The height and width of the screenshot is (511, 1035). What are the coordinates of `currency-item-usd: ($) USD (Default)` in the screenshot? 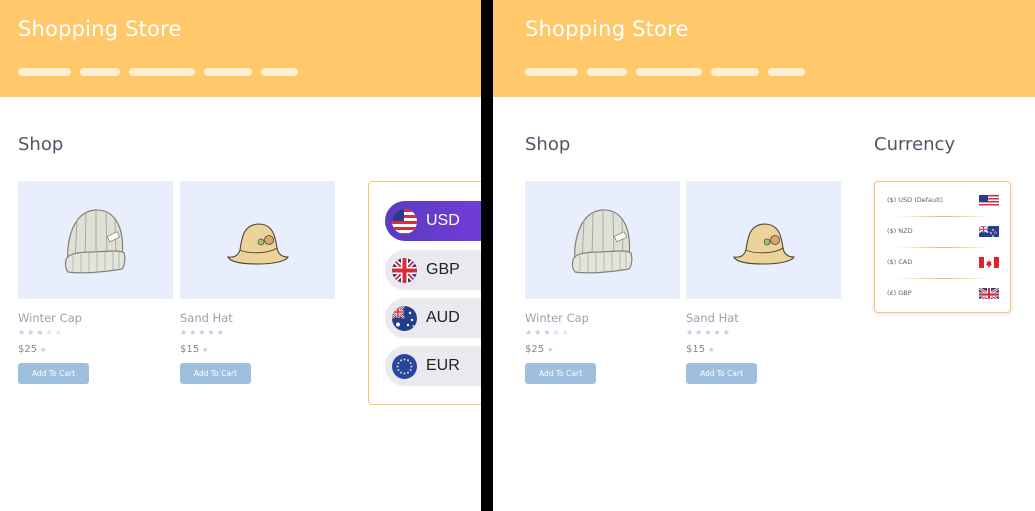 It's located at (943, 202).